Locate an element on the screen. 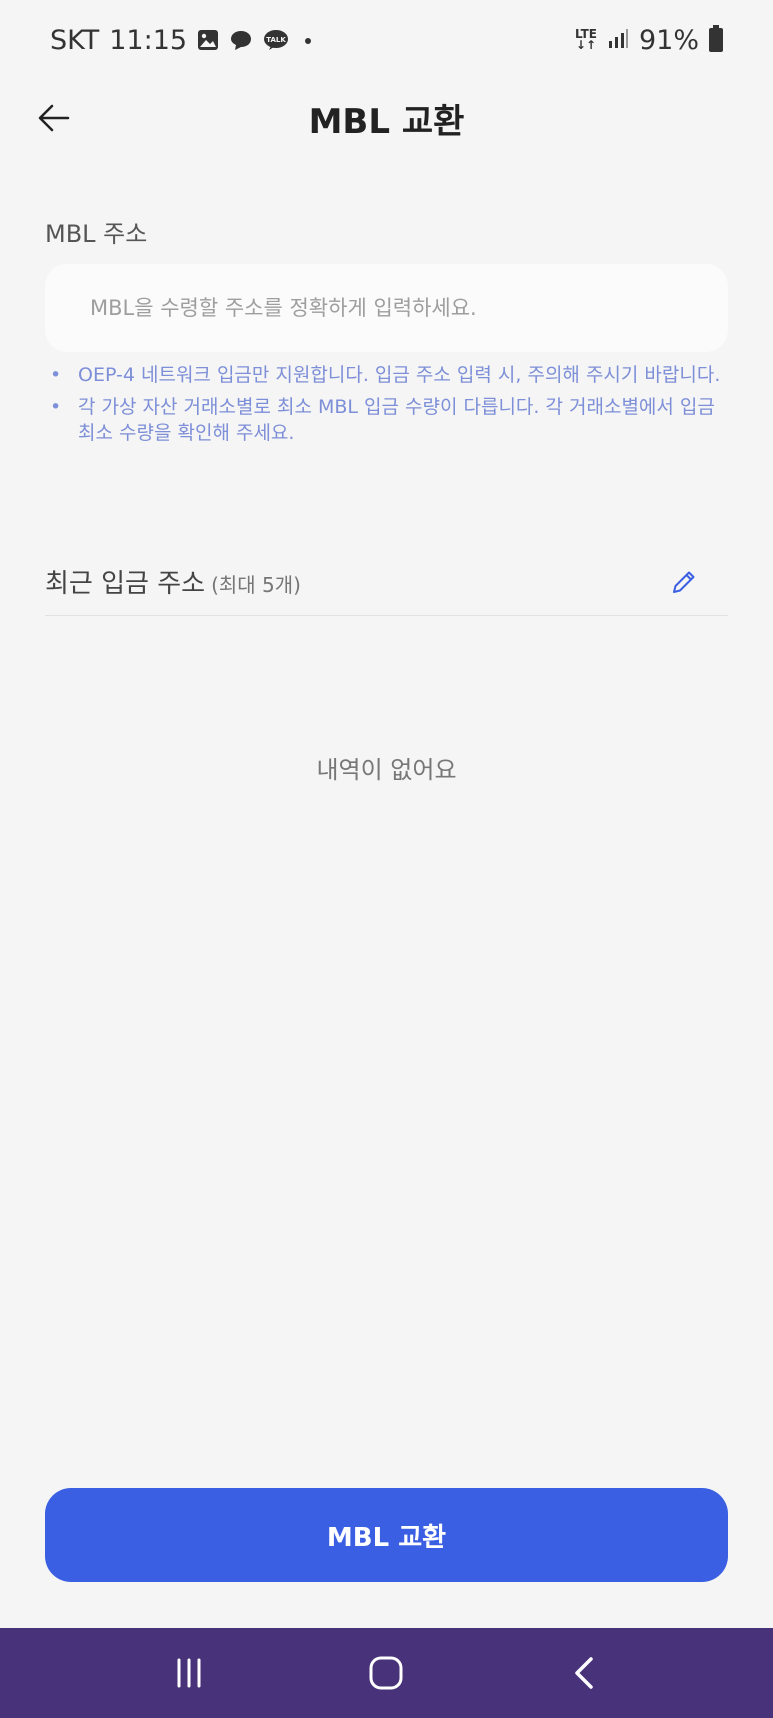 The width and height of the screenshot is (773, 1718). dot-icon is located at coordinates (308, 40).